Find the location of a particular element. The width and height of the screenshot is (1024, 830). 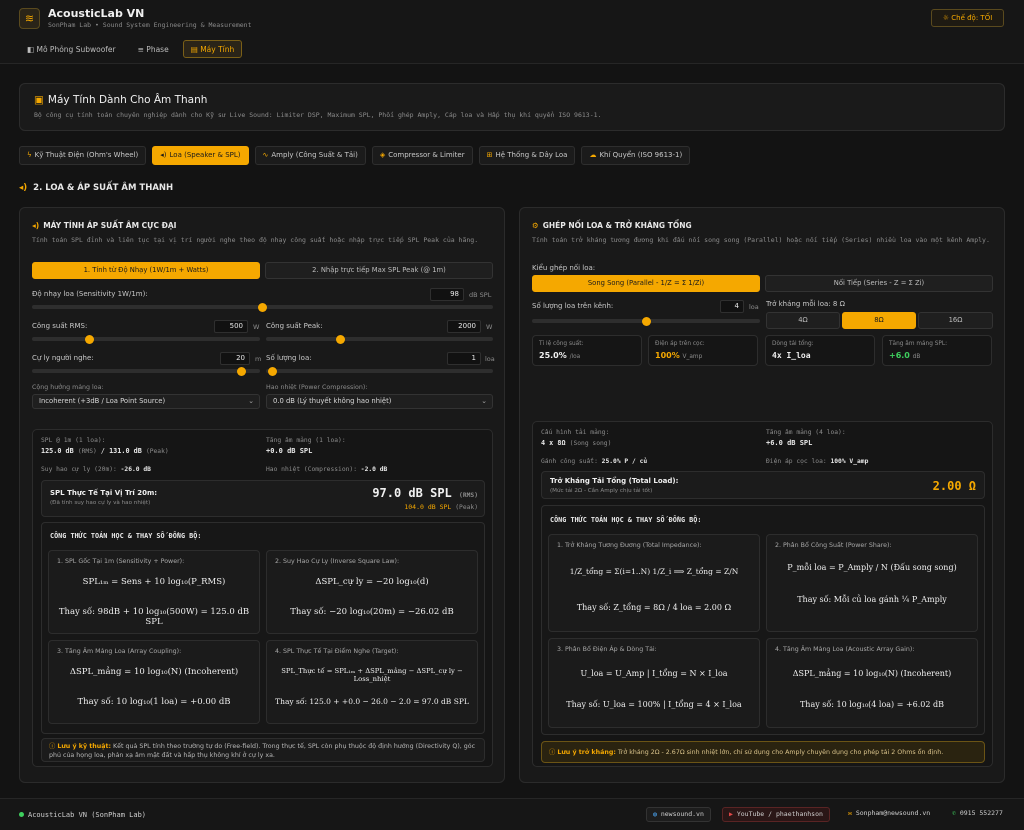

tab-label: Hệ Thống & Dây Loa is located at coordinates (531, 155).